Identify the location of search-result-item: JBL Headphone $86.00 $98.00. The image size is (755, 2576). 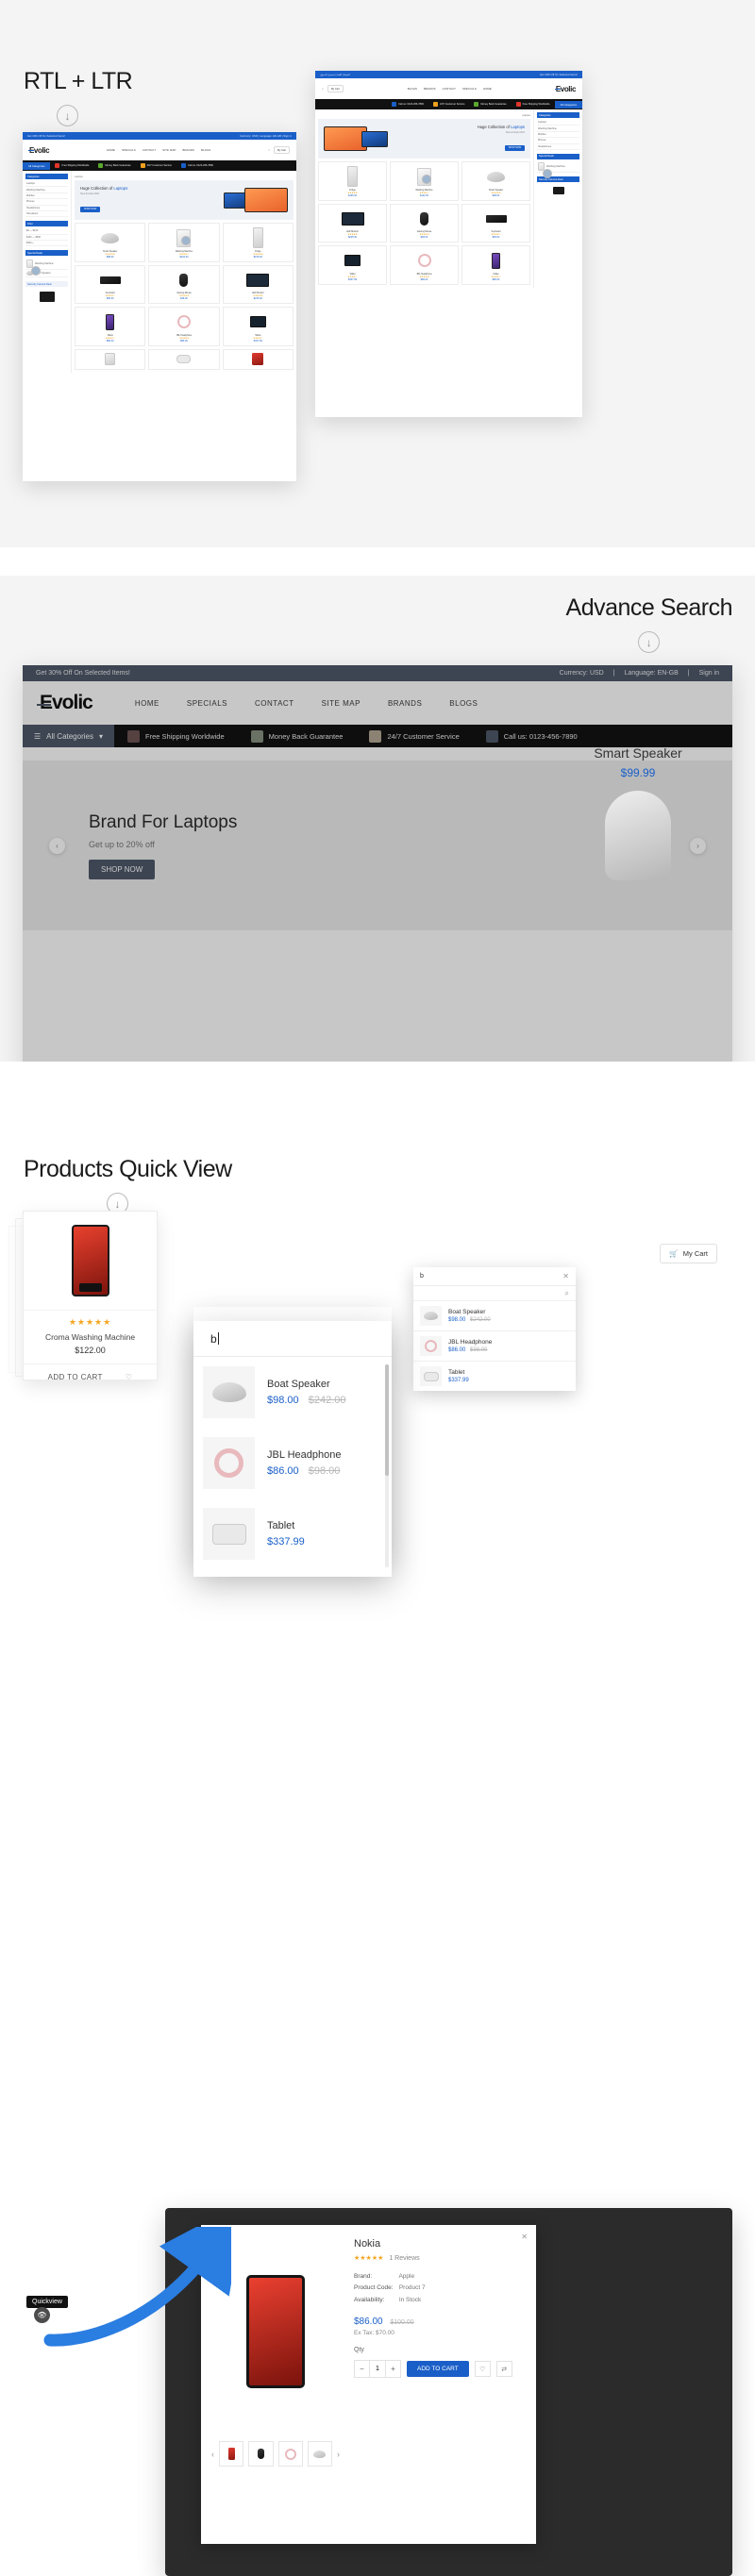
(292, 1463).